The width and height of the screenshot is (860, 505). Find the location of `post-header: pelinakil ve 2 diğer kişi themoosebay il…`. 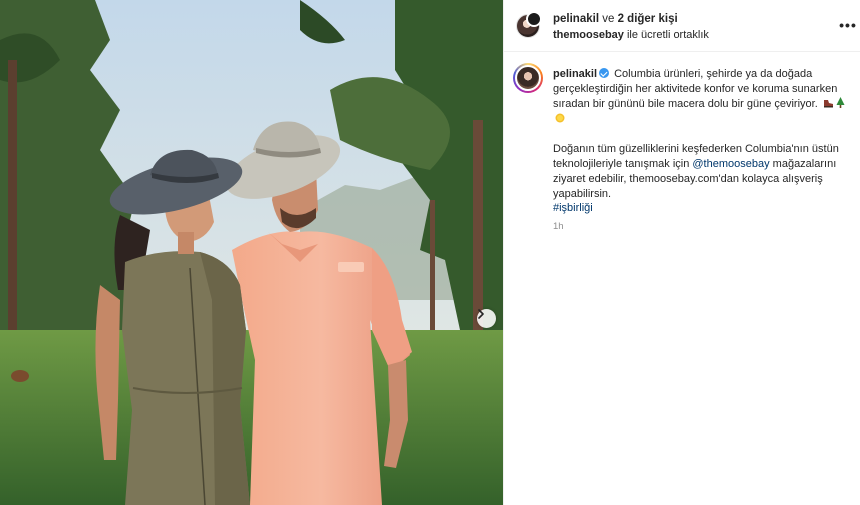

post-header: pelinakil ve 2 diğer kişi themoosebay il… is located at coordinates (682, 26).